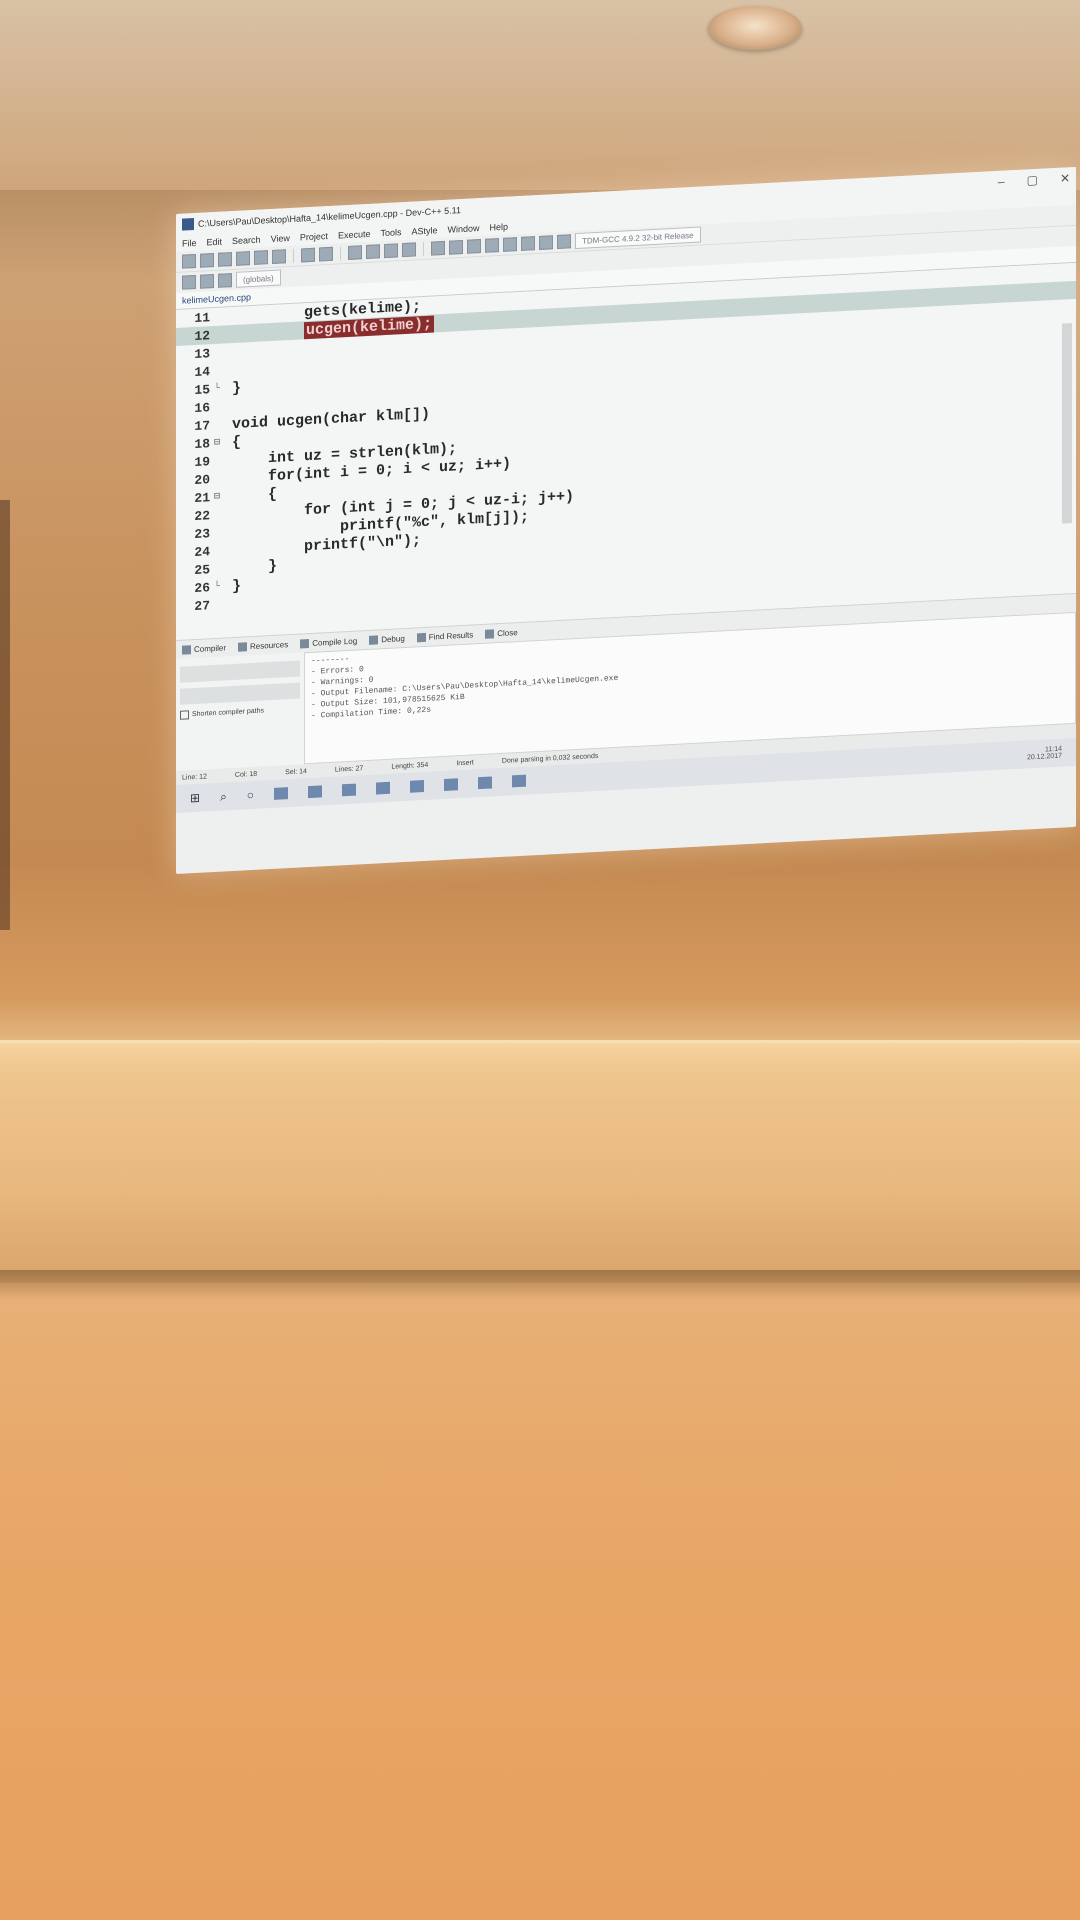  Describe the element at coordinates (246, 240) in the screenshot. I see `menu-search: Search` at that location.